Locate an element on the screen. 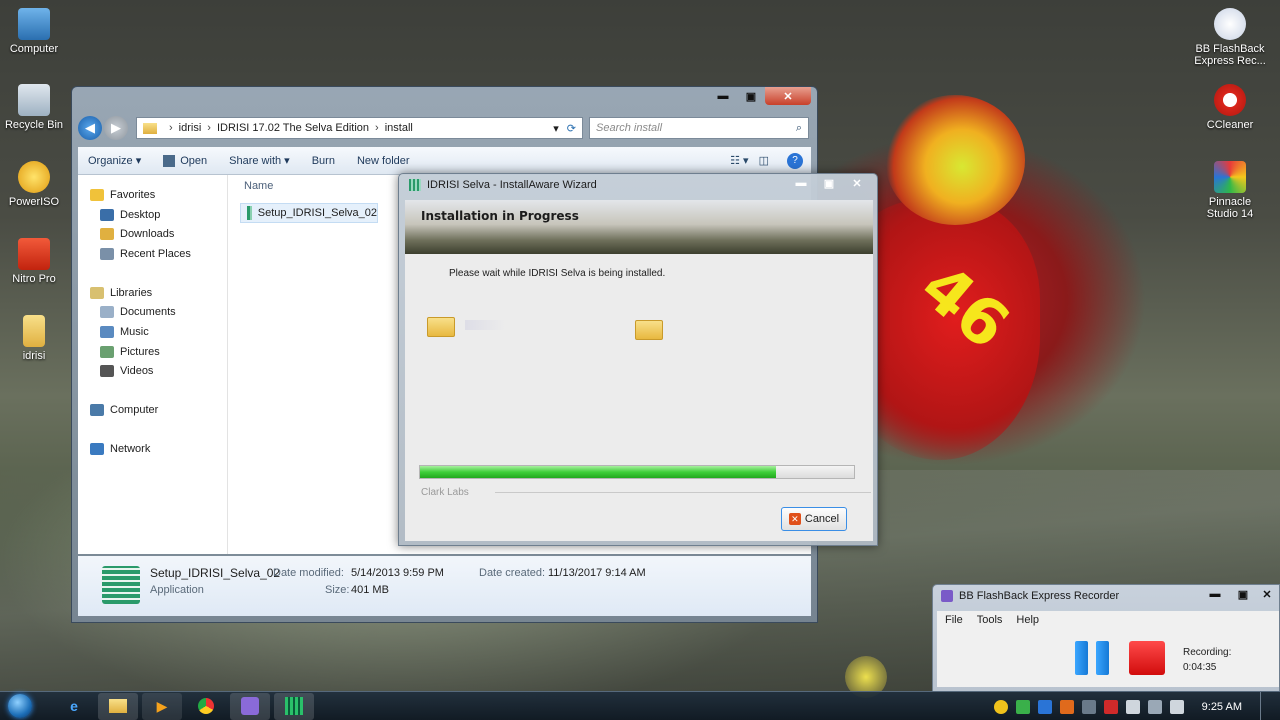  nav-label: Videos is located at coordinates (137, 371).